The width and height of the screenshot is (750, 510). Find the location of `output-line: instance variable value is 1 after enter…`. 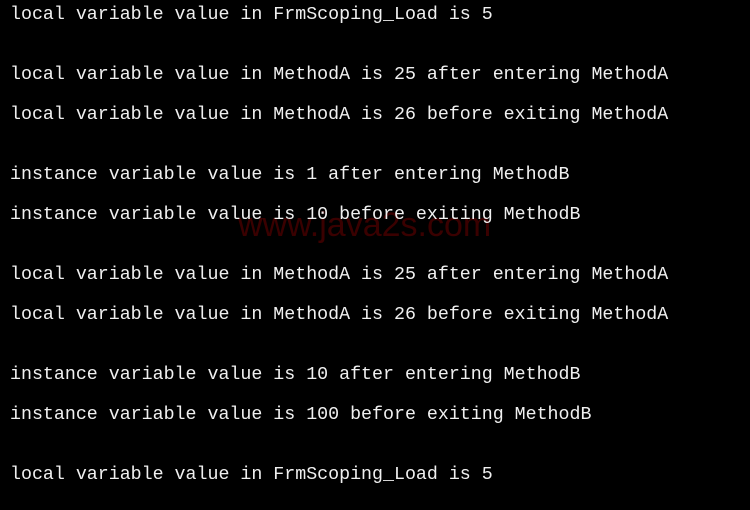

output-line: instance variable value is 1 after enter… is located at coordinates (290, 175).